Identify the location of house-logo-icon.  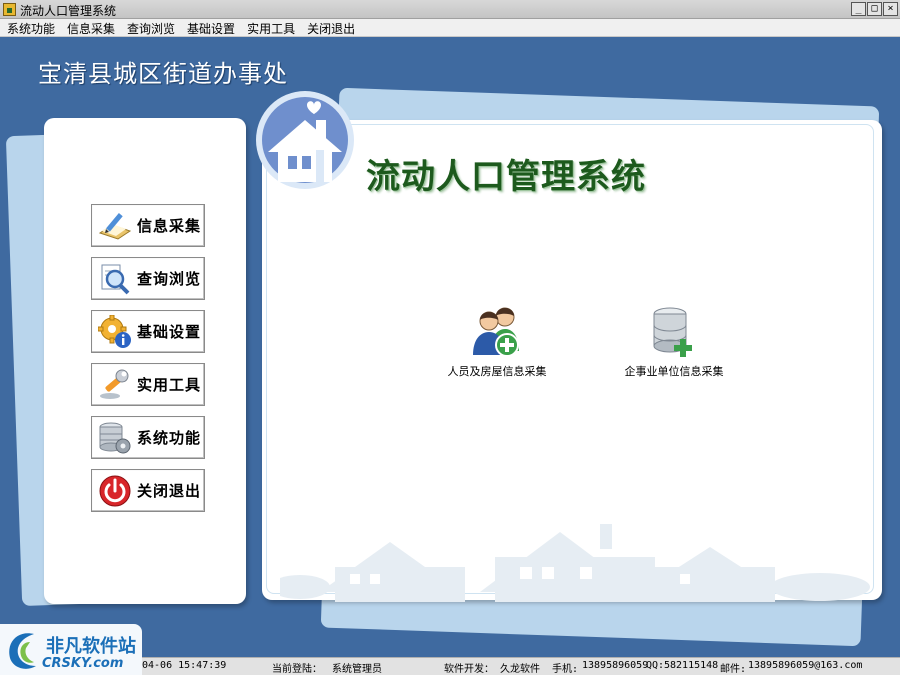
(305, 140).